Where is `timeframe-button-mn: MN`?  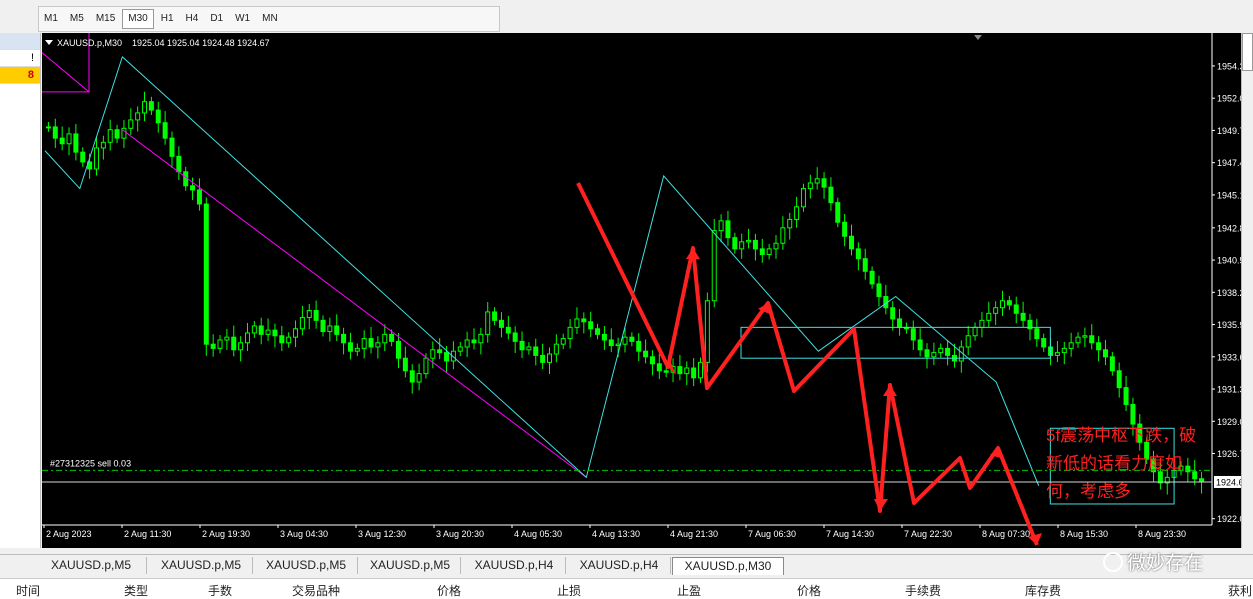
timeframe-button-mn: MN is located at coordinates (270, 19).